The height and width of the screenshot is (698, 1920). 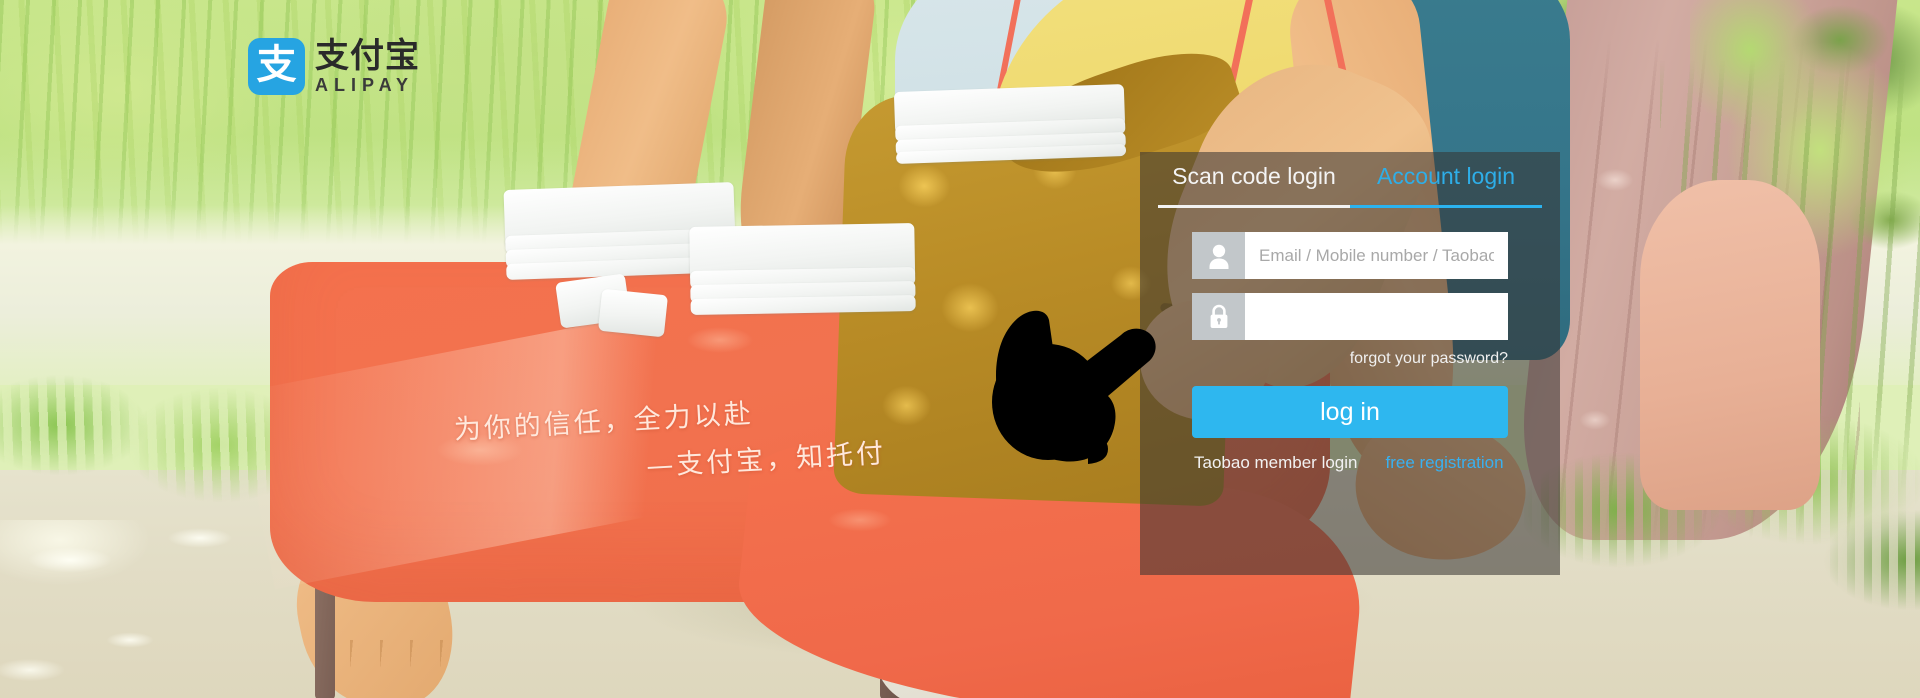 I want to click on alipay-name-en: ALIPAY, so click(x=365, y=85).